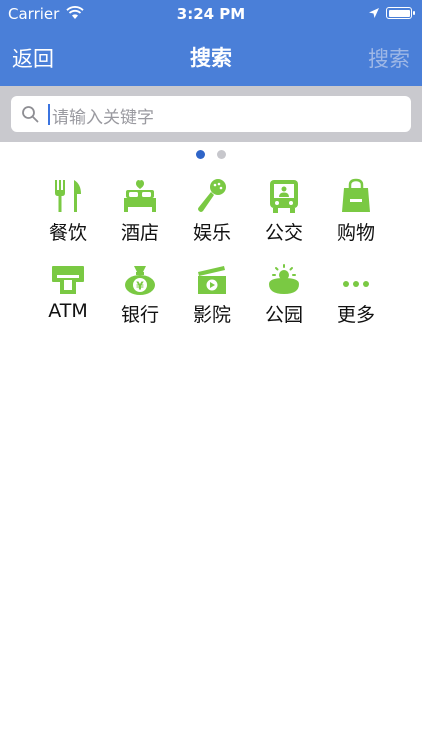 The height and width of the screenshot is (750, 422). I want to click on search-placeholder: 请输入关键字, so click(103, 118).